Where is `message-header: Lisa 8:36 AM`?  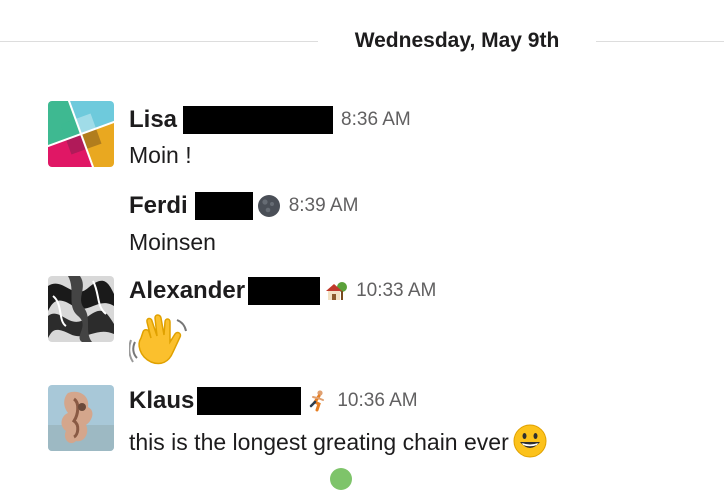 message-header: Lisa 8:36 AM is located at coordinates (270, 120).